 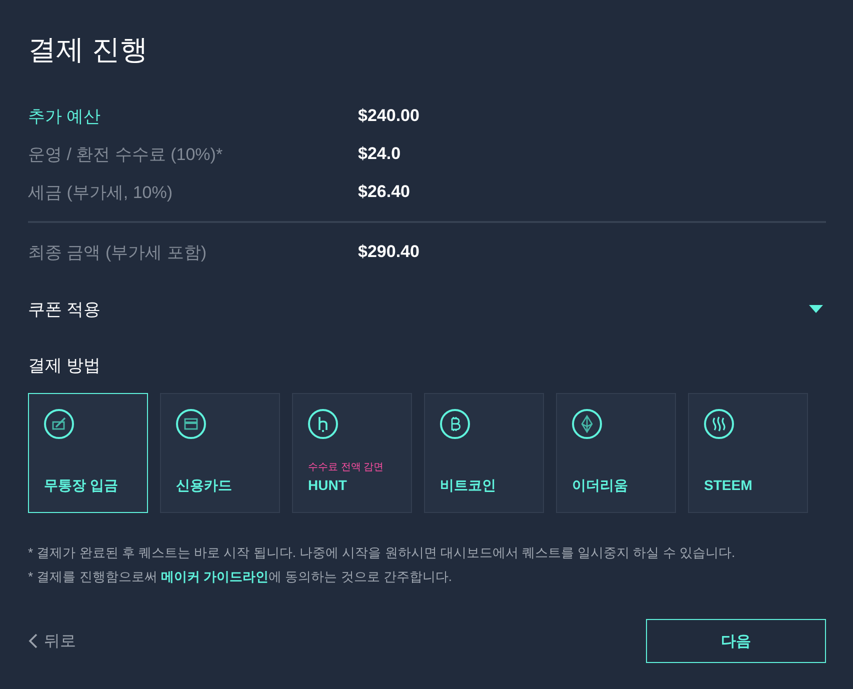 What do you see at coordinates (33, 641) in the screenshot?
I see `chevron-left-icon` at bounding box center [33, 641].